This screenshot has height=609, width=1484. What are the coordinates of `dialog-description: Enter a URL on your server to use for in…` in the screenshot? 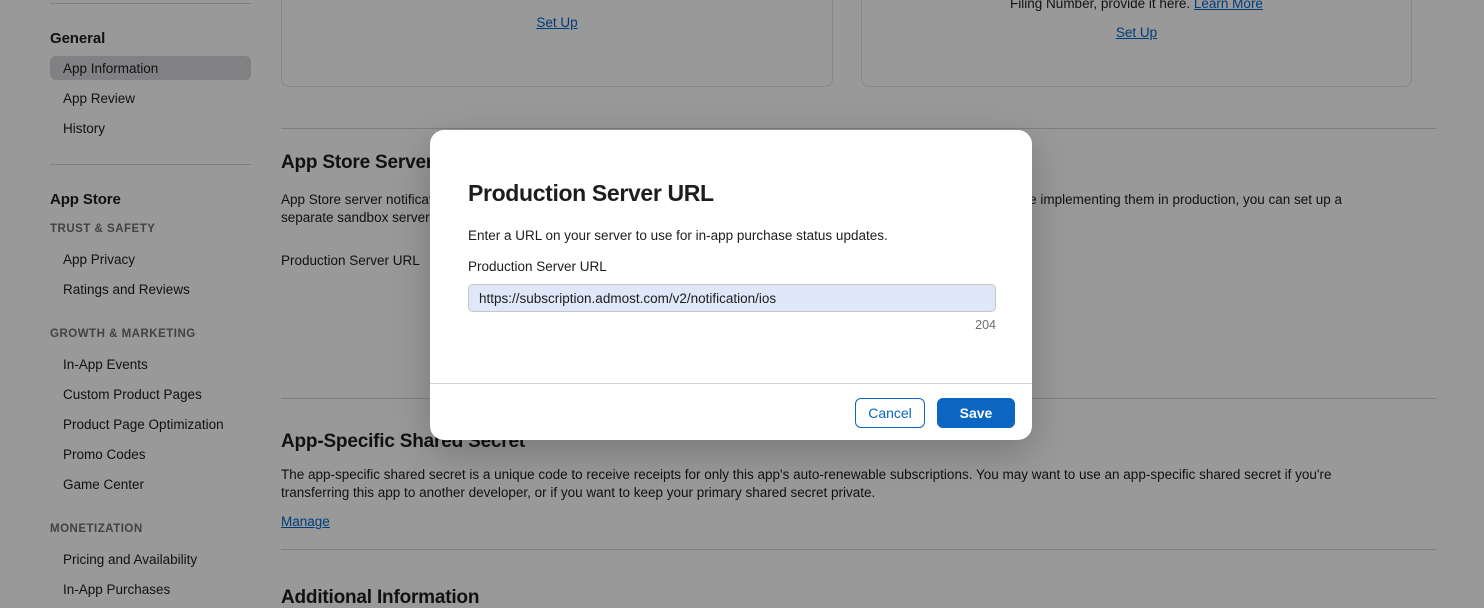 It's located at (678, 235).